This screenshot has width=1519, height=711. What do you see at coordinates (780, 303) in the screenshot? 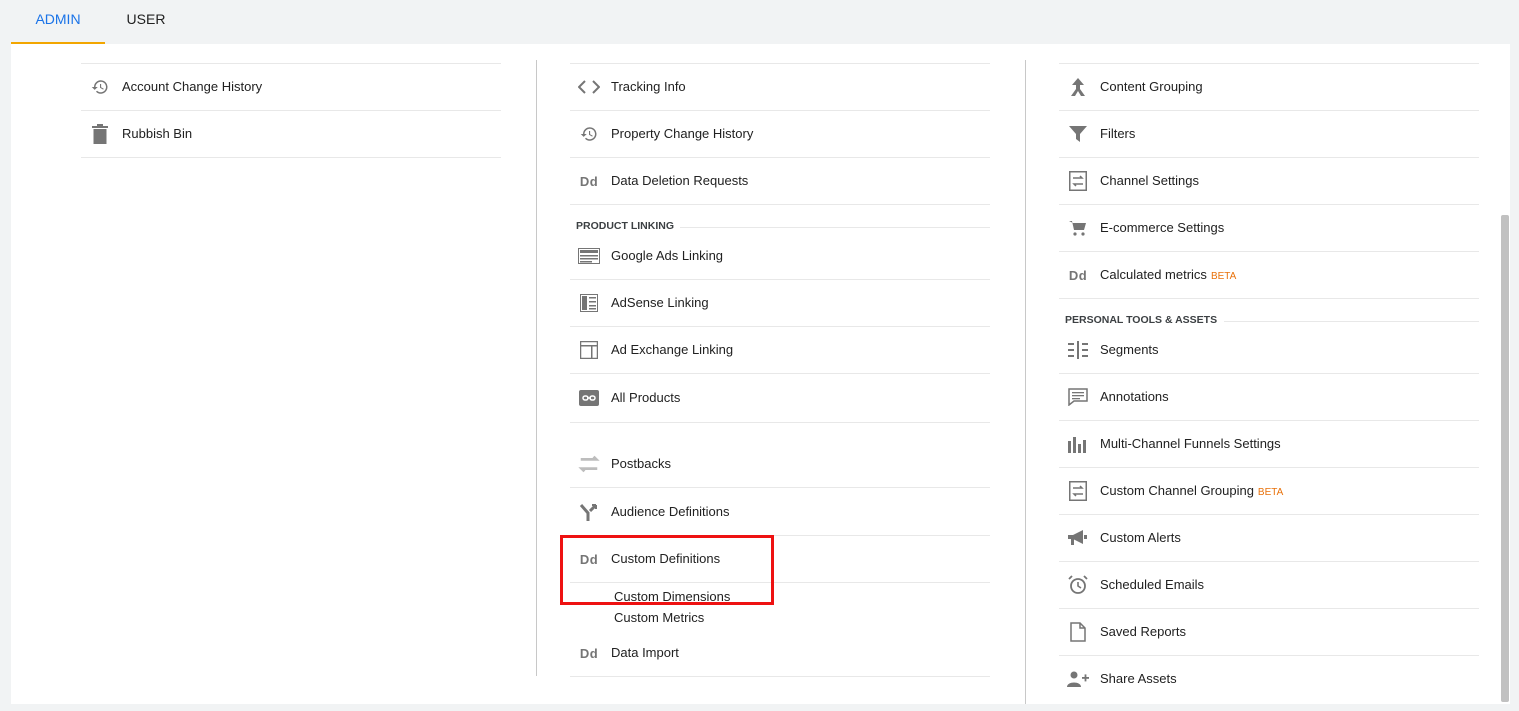
I see `adsense-linking-item: AdSense Linking` at bounding box center [780, 303].